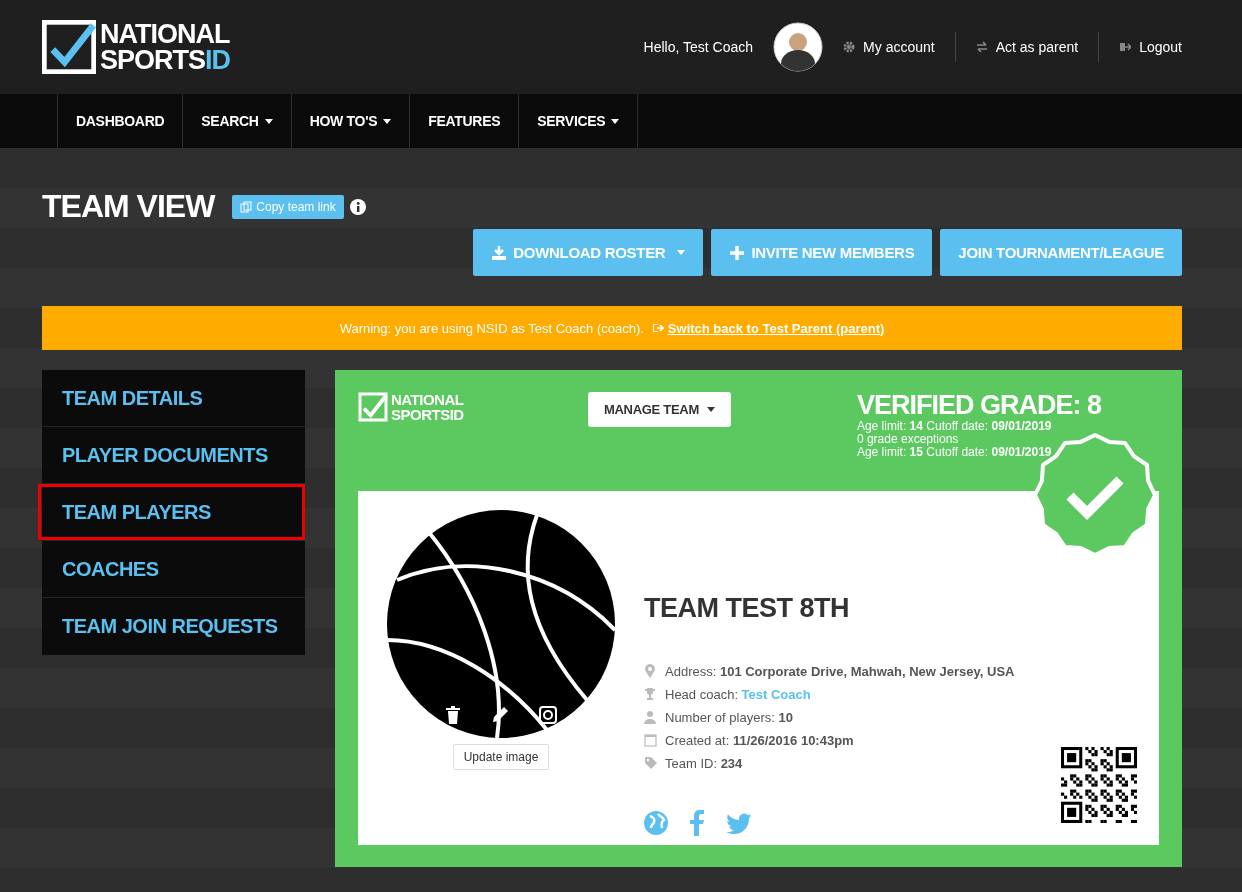 The image size is (1242, 892). What do you see at coordinates (171, 512) in the screenshot?
I see `sidebar-item: TEAM PLAYERS` at bounding box center [171, 512].